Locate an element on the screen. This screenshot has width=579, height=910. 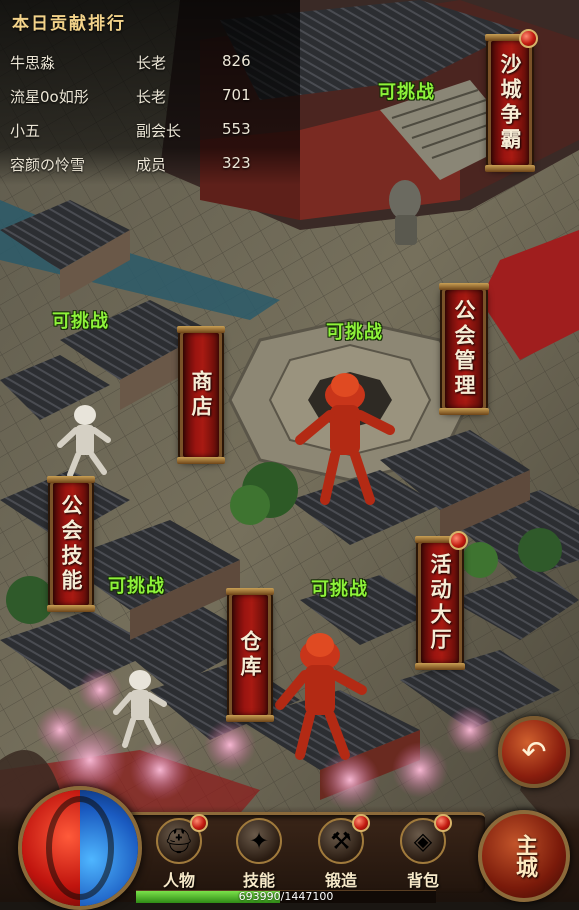
shop-plaque: 商店 is located at coordinates (201, 395).